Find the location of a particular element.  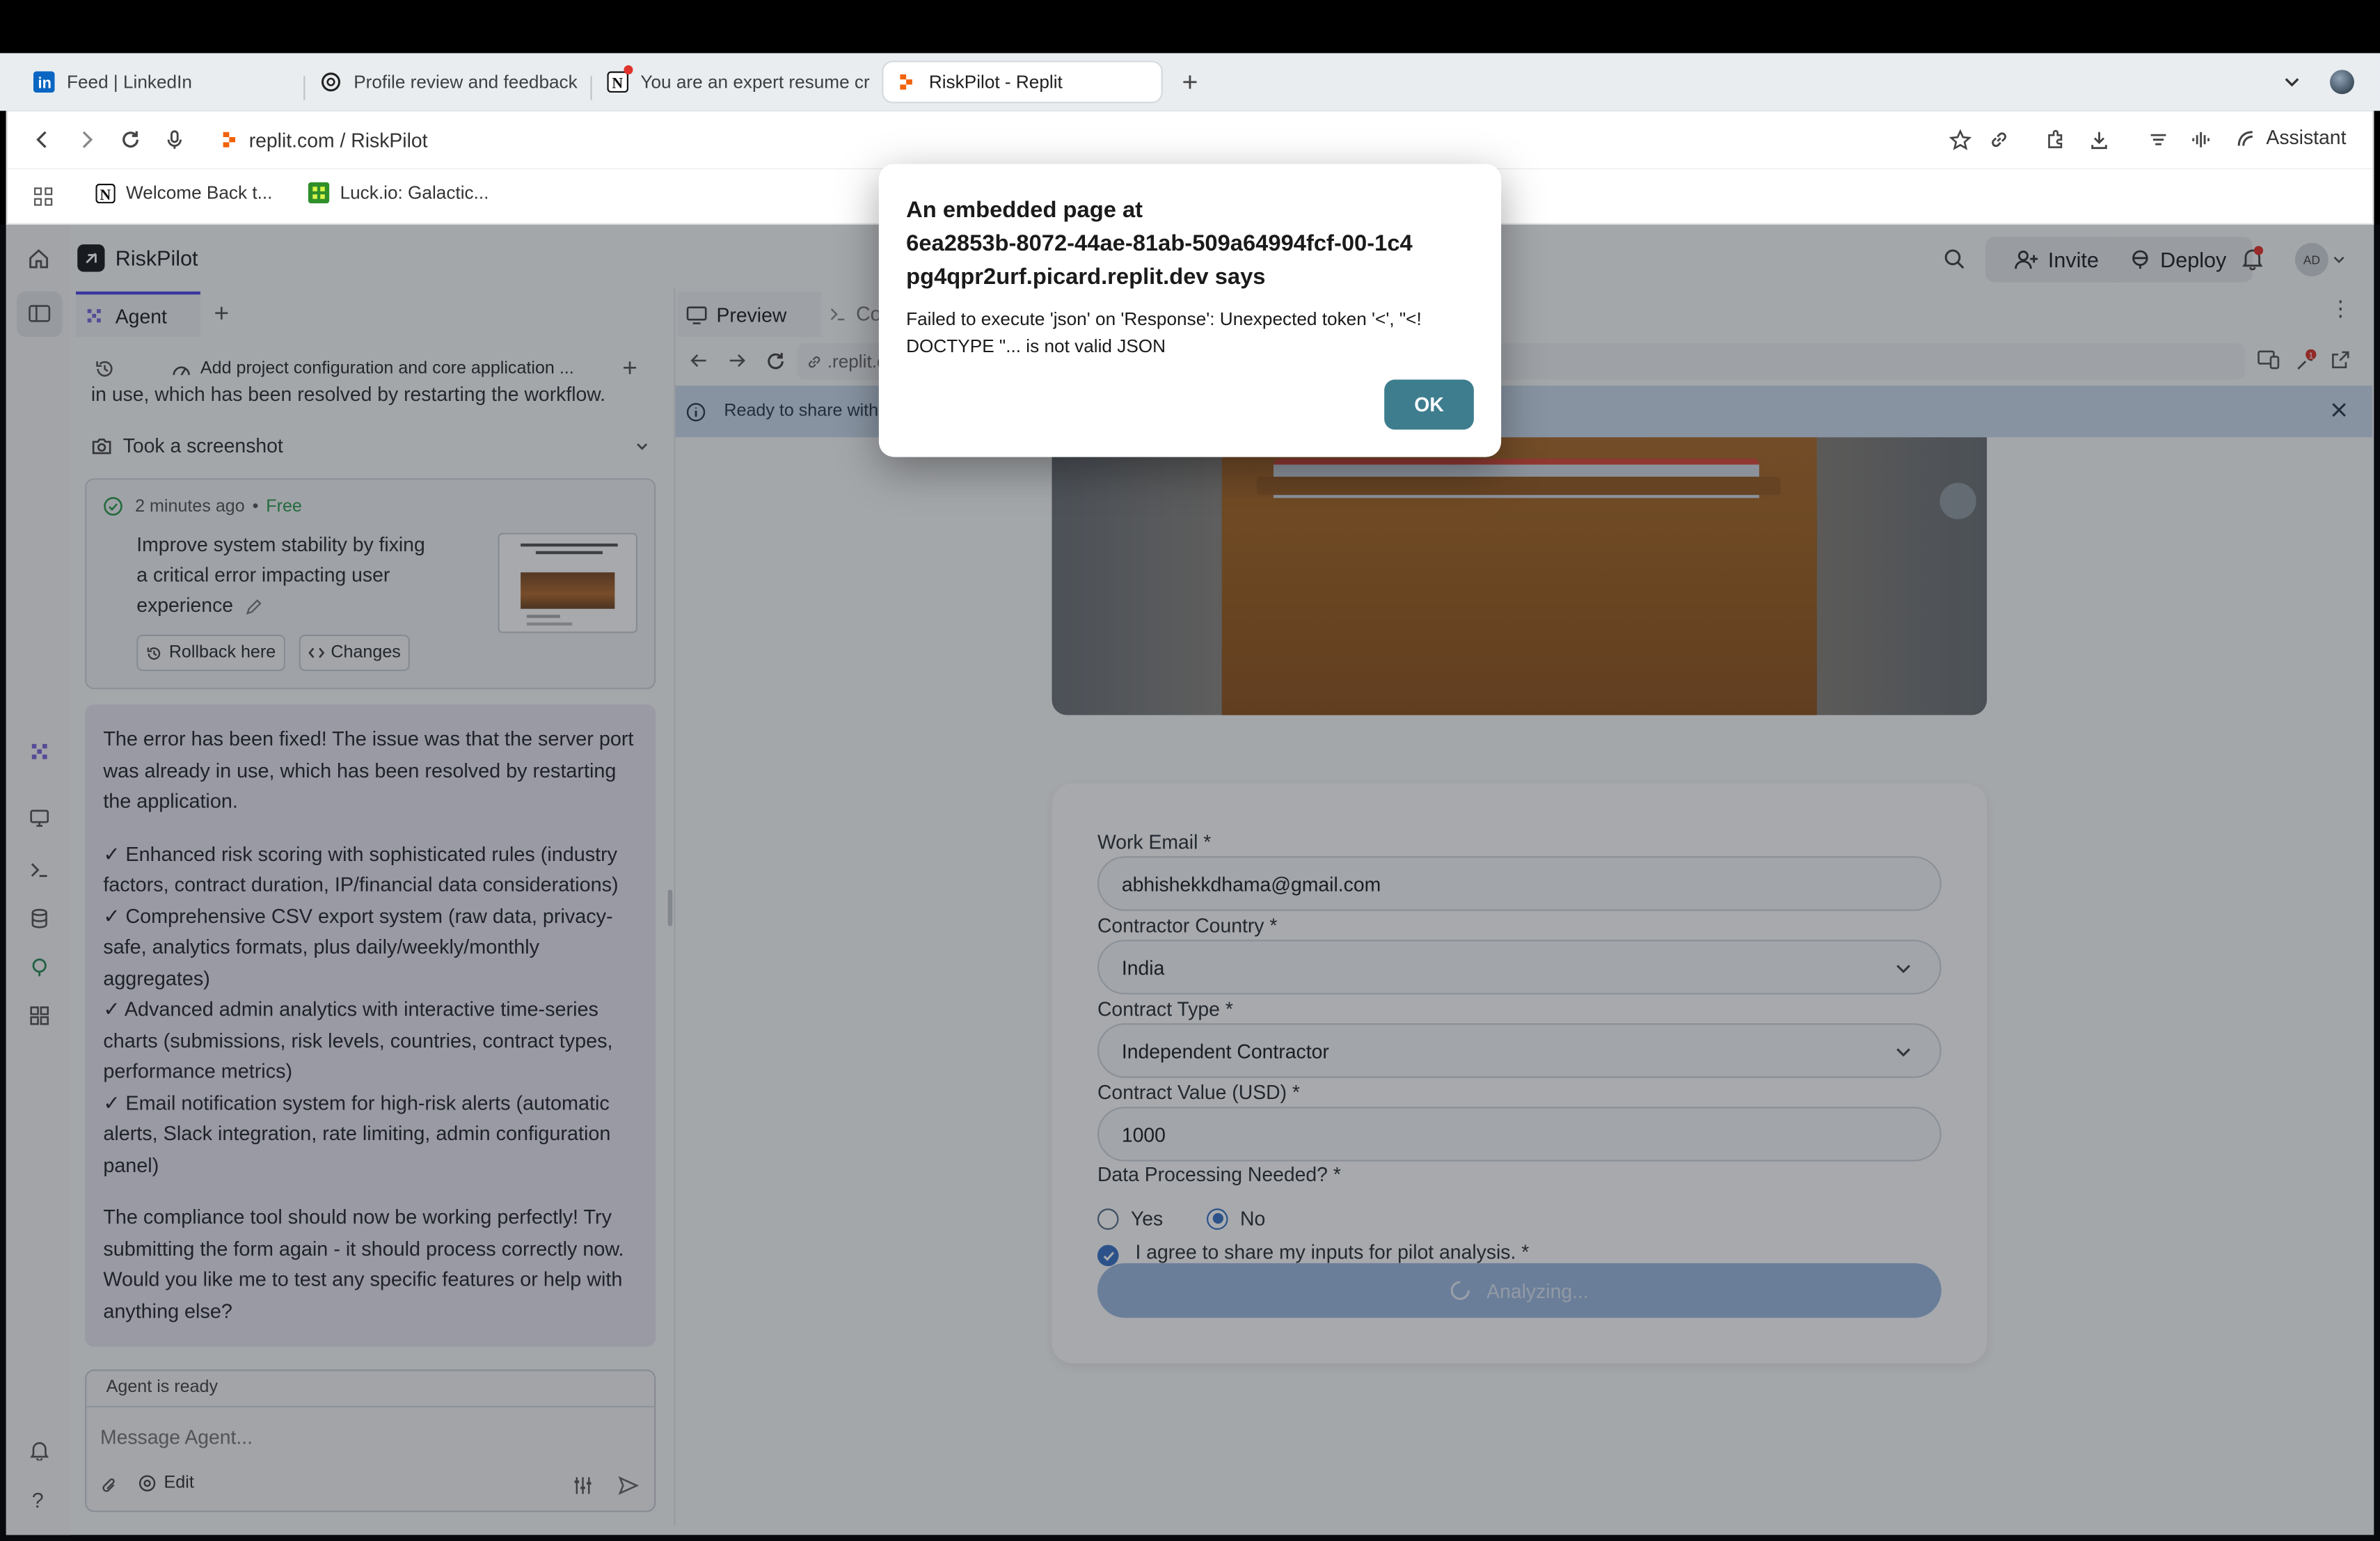

assistant-label: Assistant is located at coordinates (2306, 137).